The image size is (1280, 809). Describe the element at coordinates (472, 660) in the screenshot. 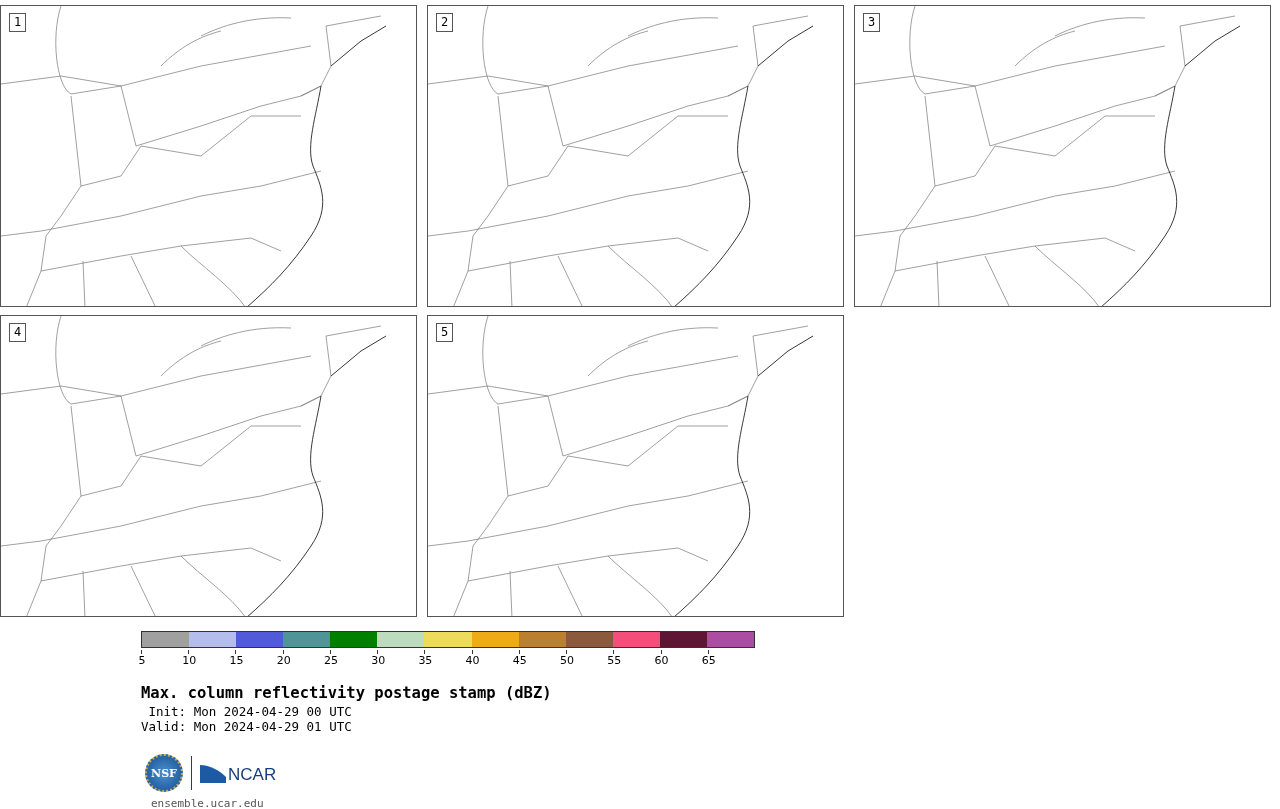

I see `tick-label: 40` at that location.